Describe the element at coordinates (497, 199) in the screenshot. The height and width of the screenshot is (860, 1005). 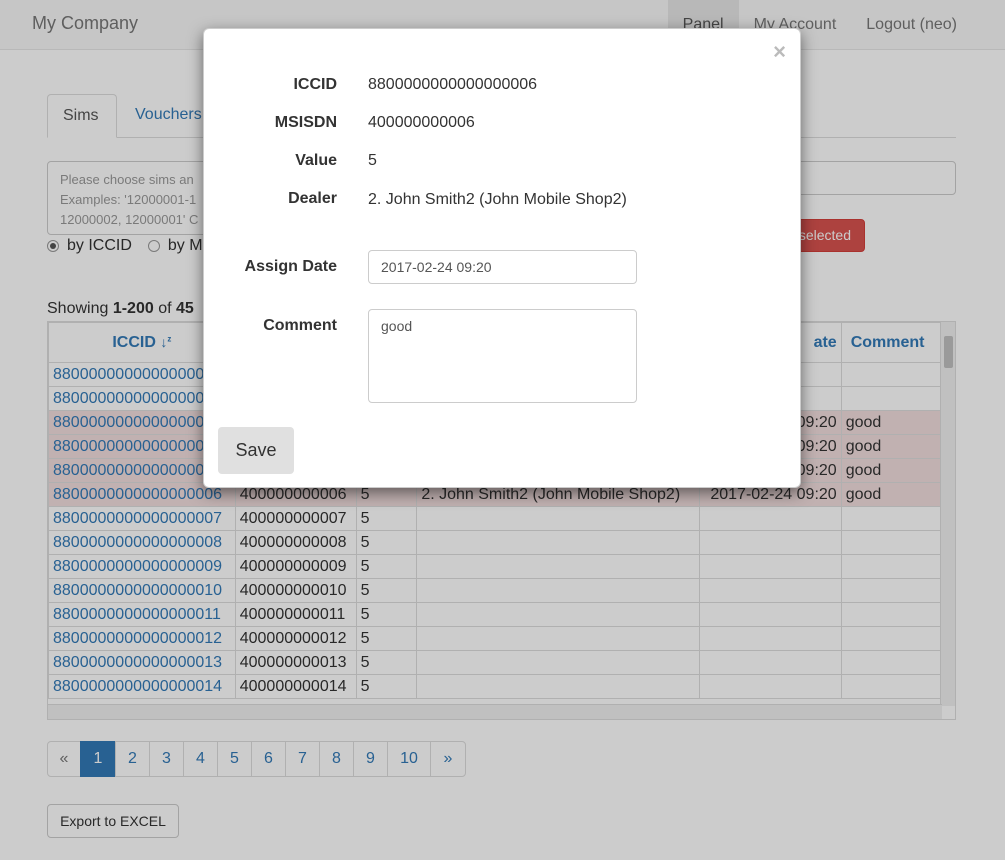
I see `dealer-value: 2. John Smith2 (John Mobile Shop2)` at that location.